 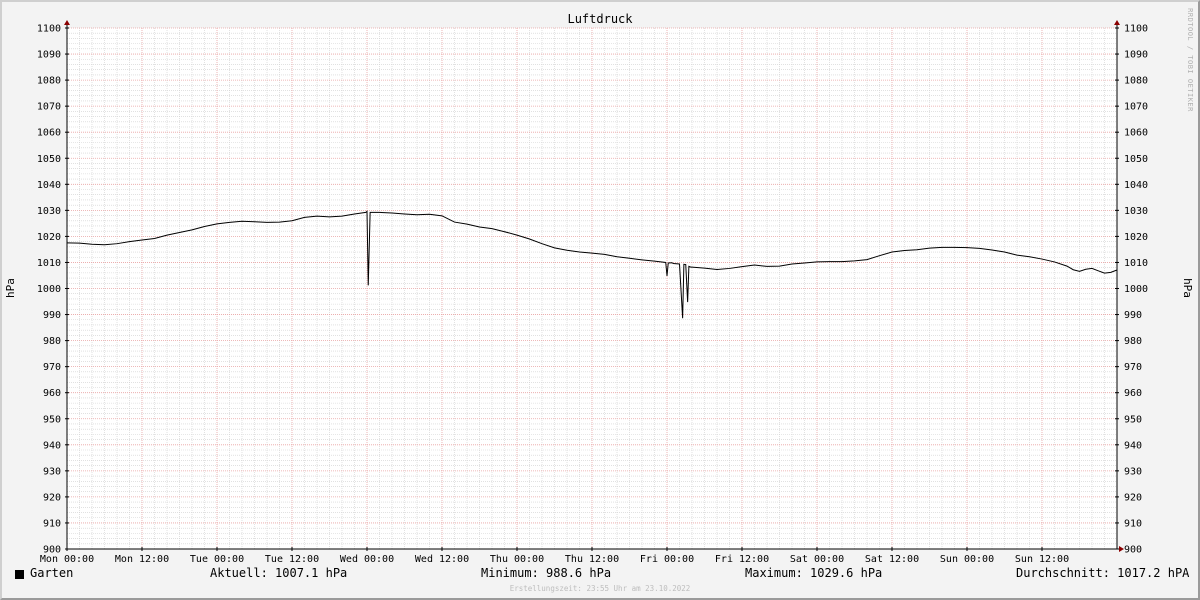 What do you see at coordinates (1136, 29) in the screenshot?
I see `y-tick-label-right: 1100` at bounding box center [1136, 29].